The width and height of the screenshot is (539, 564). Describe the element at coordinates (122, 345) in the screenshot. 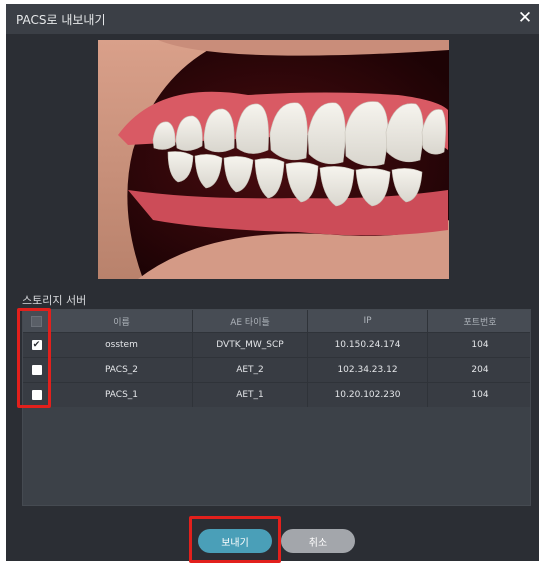

I see `server-name: osstem` at that location.